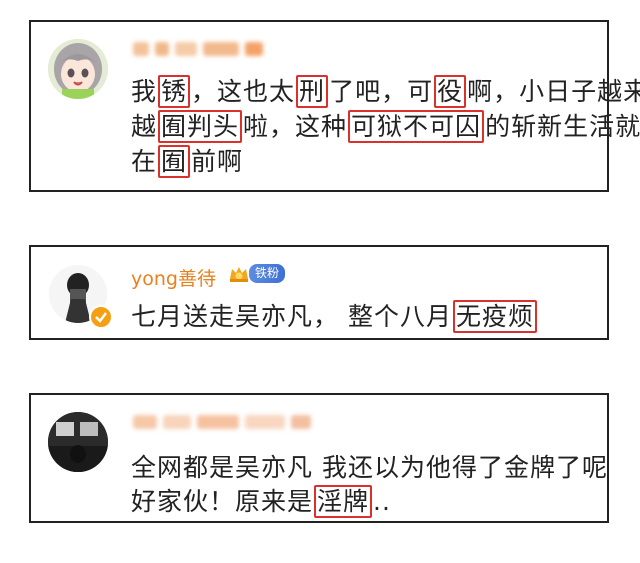 The width and height of the screenshot is (640, 563). Describe the element at coordinates (261, 501) in the screenshot. I see `comment-text-line-2: 好家伙！原来是 淫牌..` at that location.